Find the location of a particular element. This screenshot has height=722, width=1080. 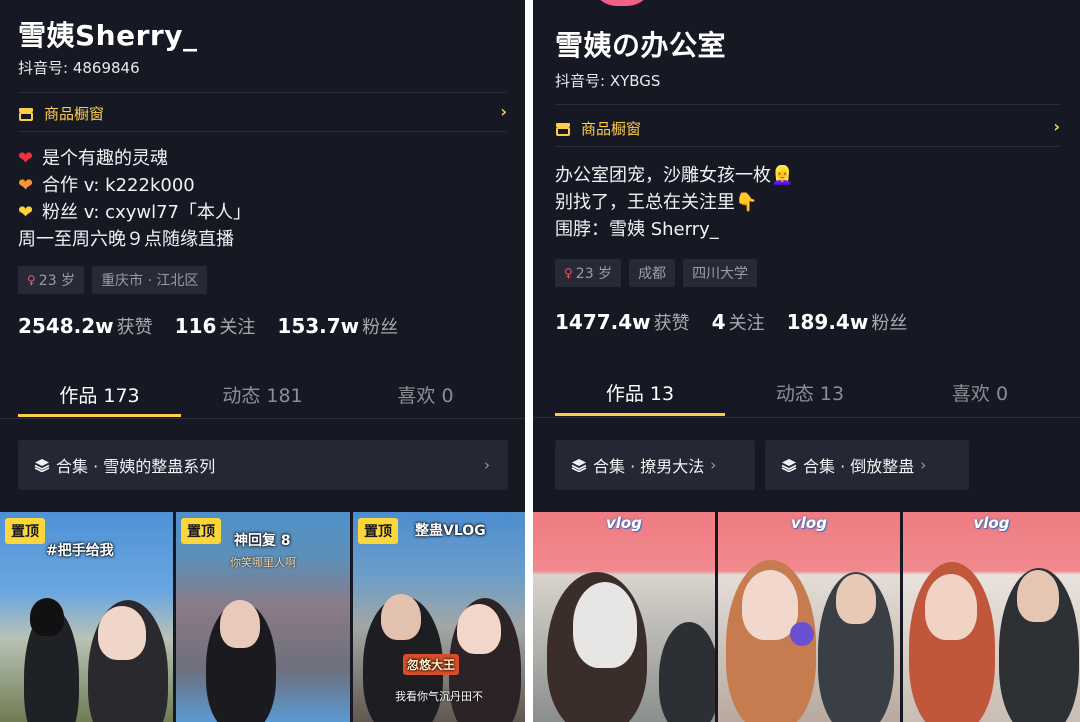

video-subtitle: 我看你气沉丹田不 is located at coordinates (439, 696).